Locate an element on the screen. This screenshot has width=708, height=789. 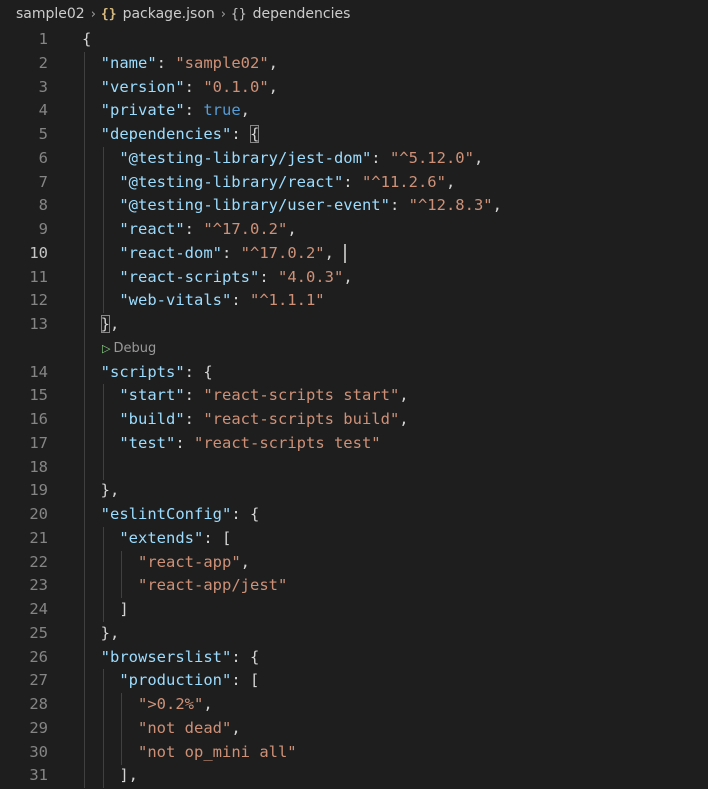
debug-codelens: ▷ Debug is located at coordinates (129, 349).